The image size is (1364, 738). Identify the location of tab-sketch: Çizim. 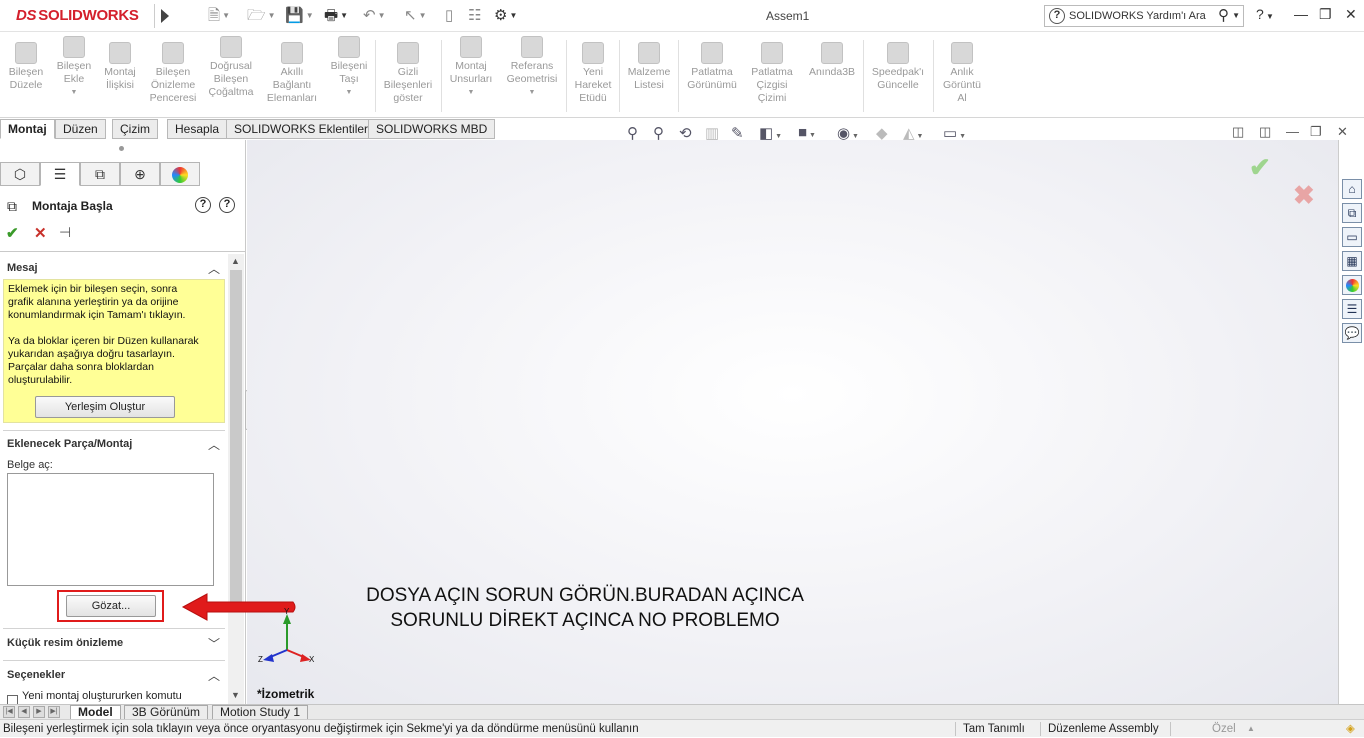
(135, 129).